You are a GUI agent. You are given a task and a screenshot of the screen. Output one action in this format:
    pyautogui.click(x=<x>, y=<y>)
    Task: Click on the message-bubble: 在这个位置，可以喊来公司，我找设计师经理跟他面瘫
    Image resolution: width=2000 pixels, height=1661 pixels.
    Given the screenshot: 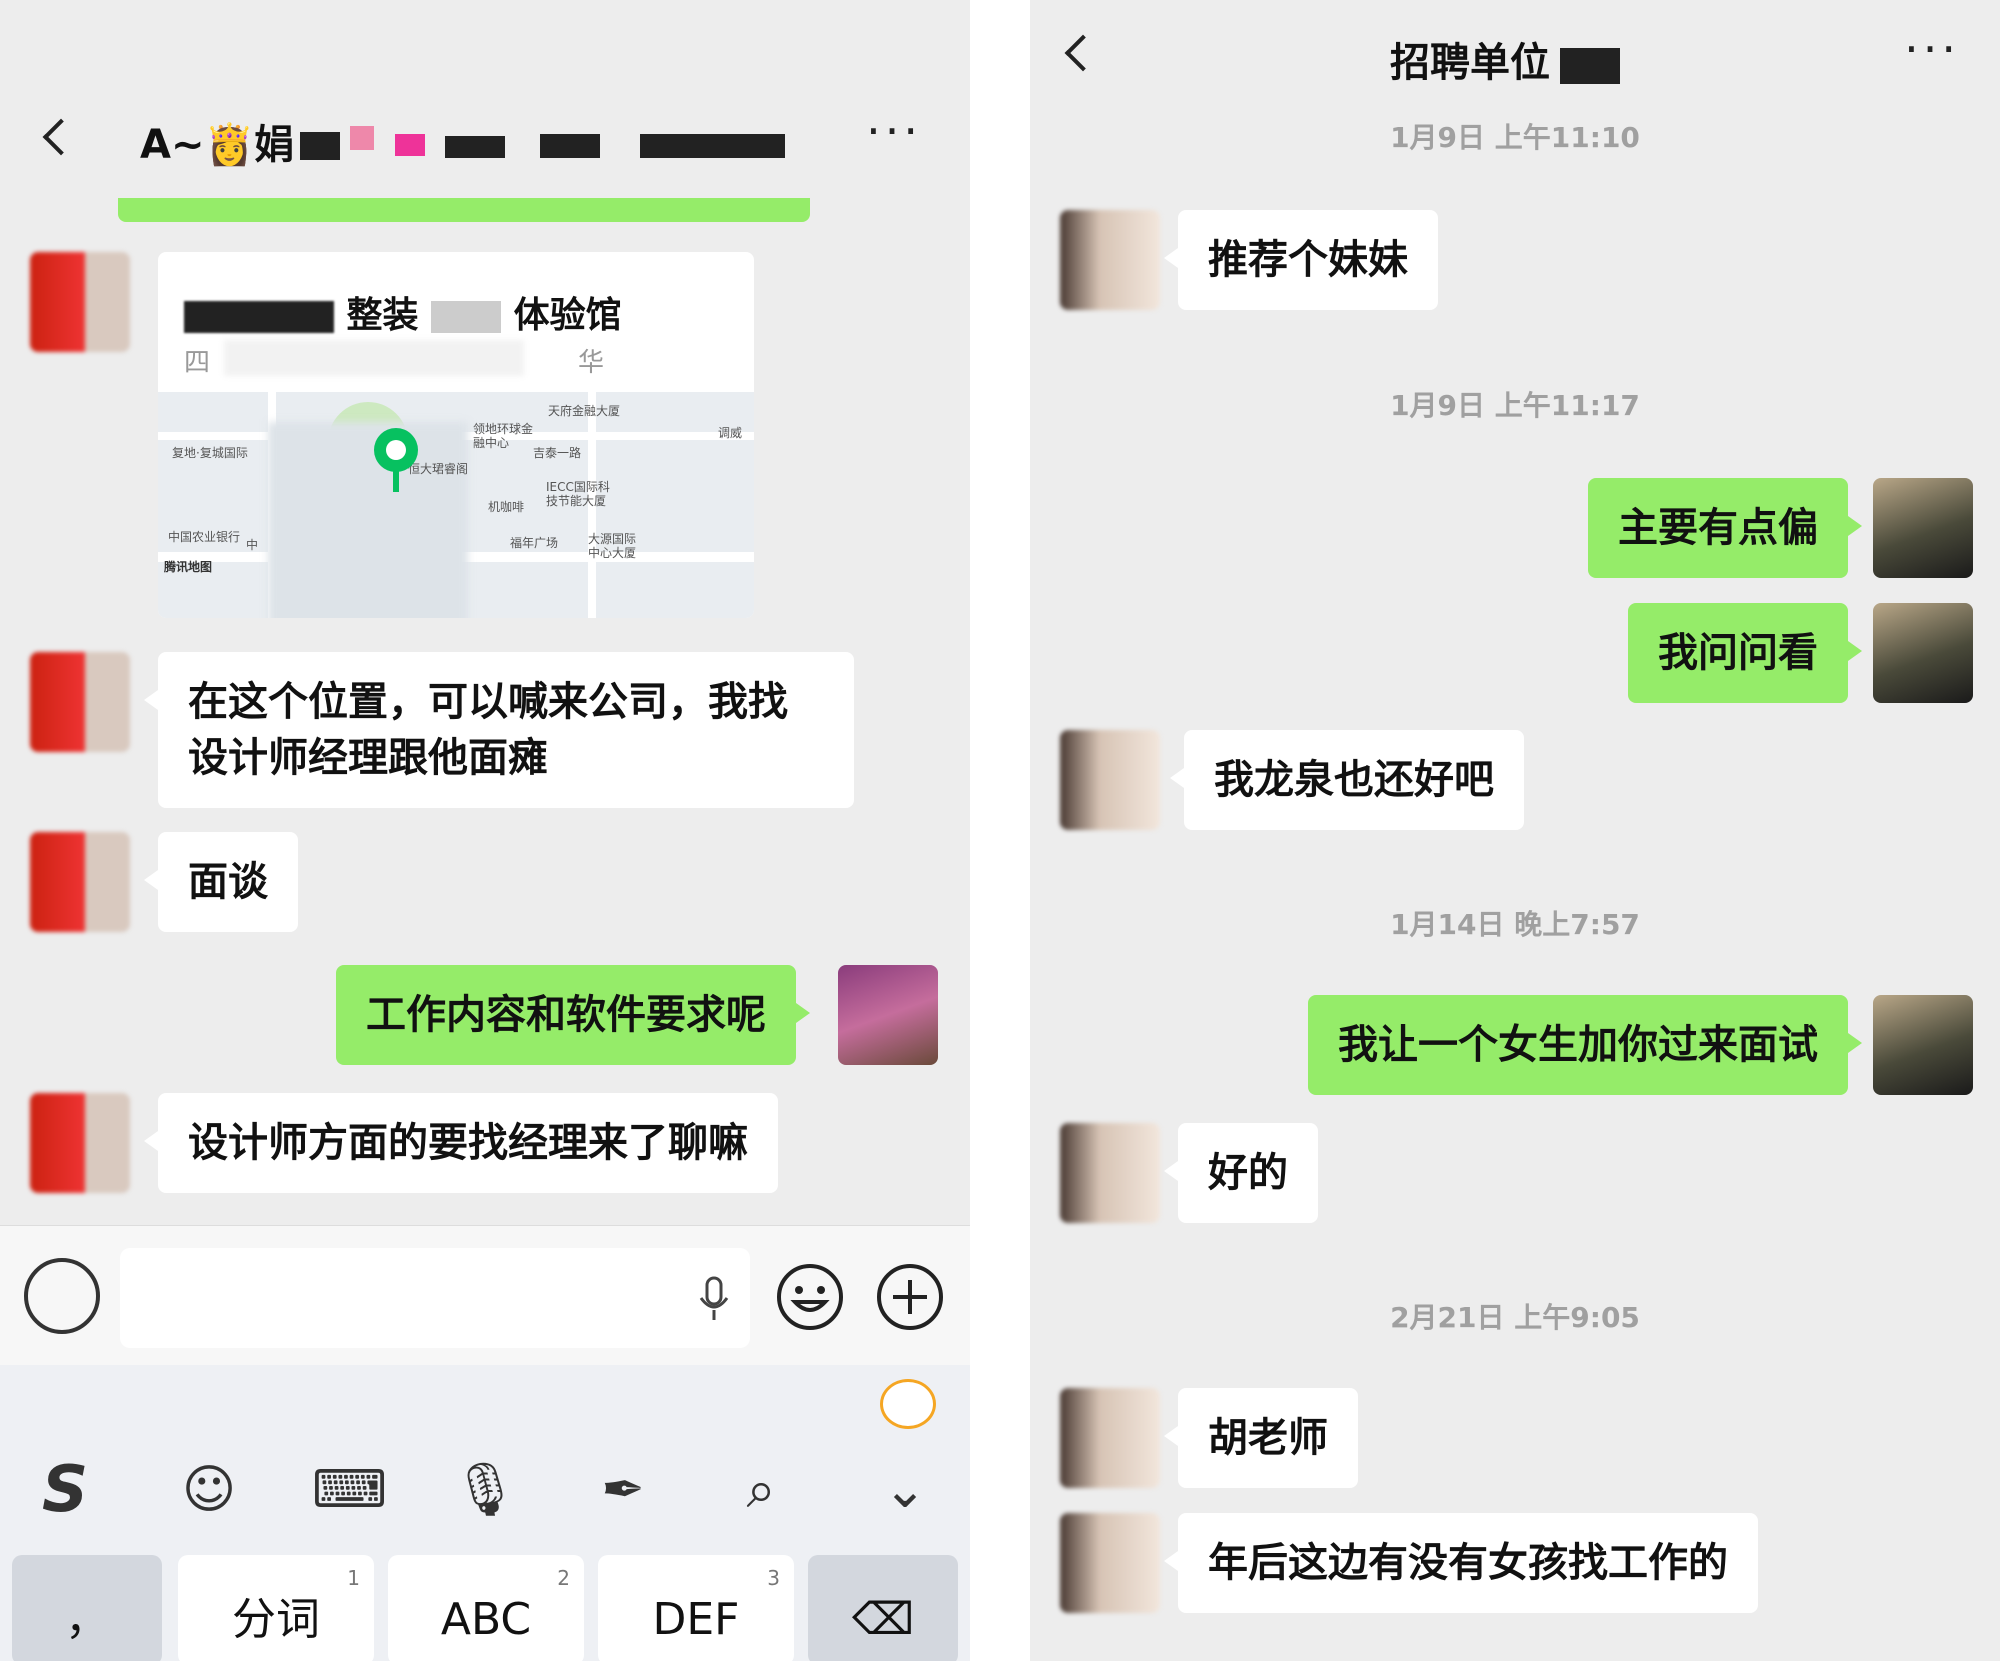 What is the action you would take?
    pyautogui.click(x=499, y=730)
    